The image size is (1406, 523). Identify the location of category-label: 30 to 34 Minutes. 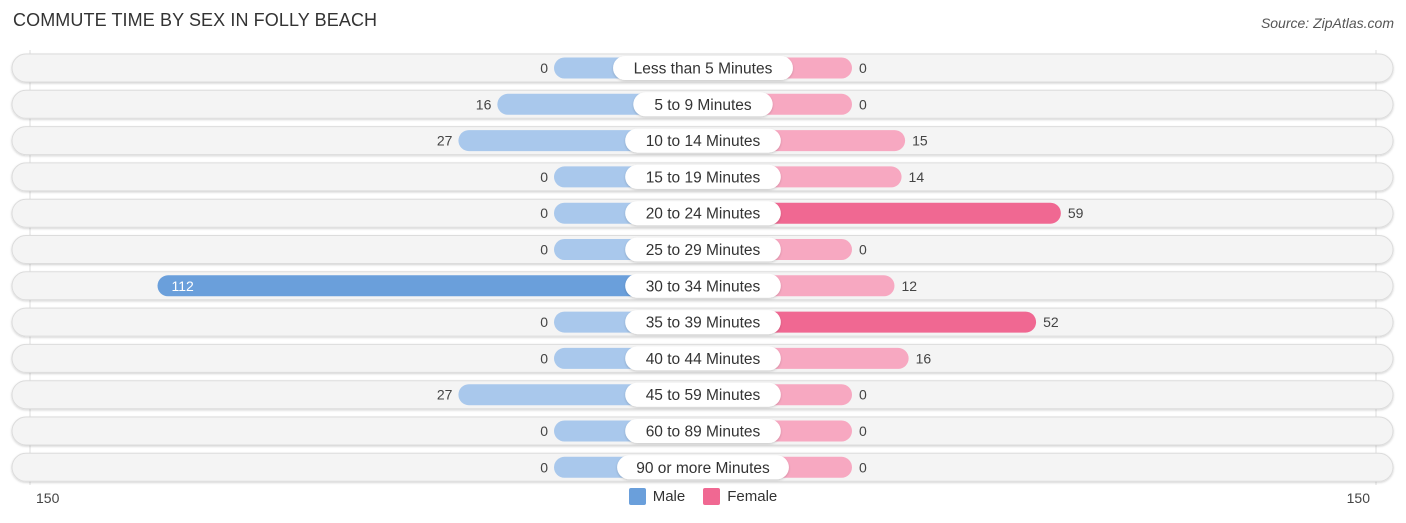
(703, 286).